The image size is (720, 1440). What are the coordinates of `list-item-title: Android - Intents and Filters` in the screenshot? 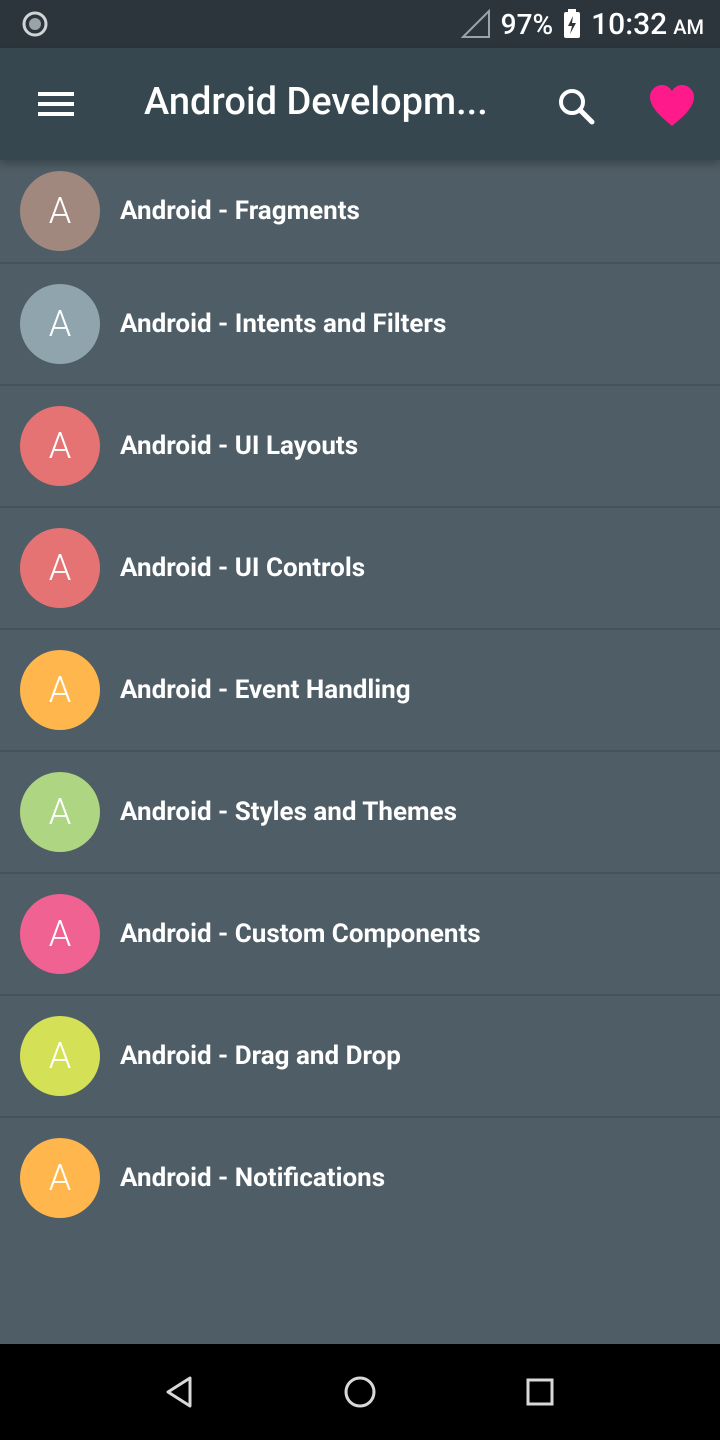 It's located at (283, 324).